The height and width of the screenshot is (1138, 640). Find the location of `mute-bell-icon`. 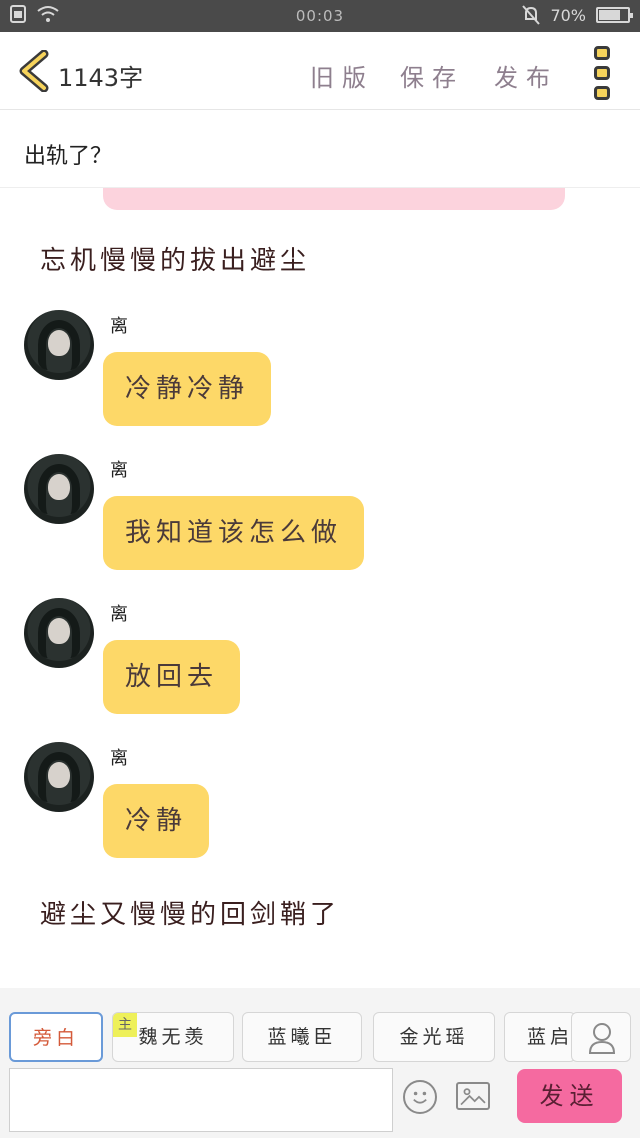

mute-bell-icon is located at coordinates (531, 15).